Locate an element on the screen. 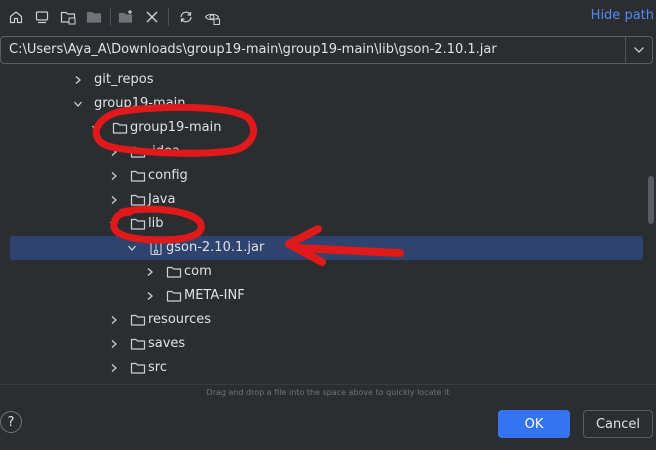 The image size is (656, 450). hide-path-link: Hide path is located at coordinates (622, 15).